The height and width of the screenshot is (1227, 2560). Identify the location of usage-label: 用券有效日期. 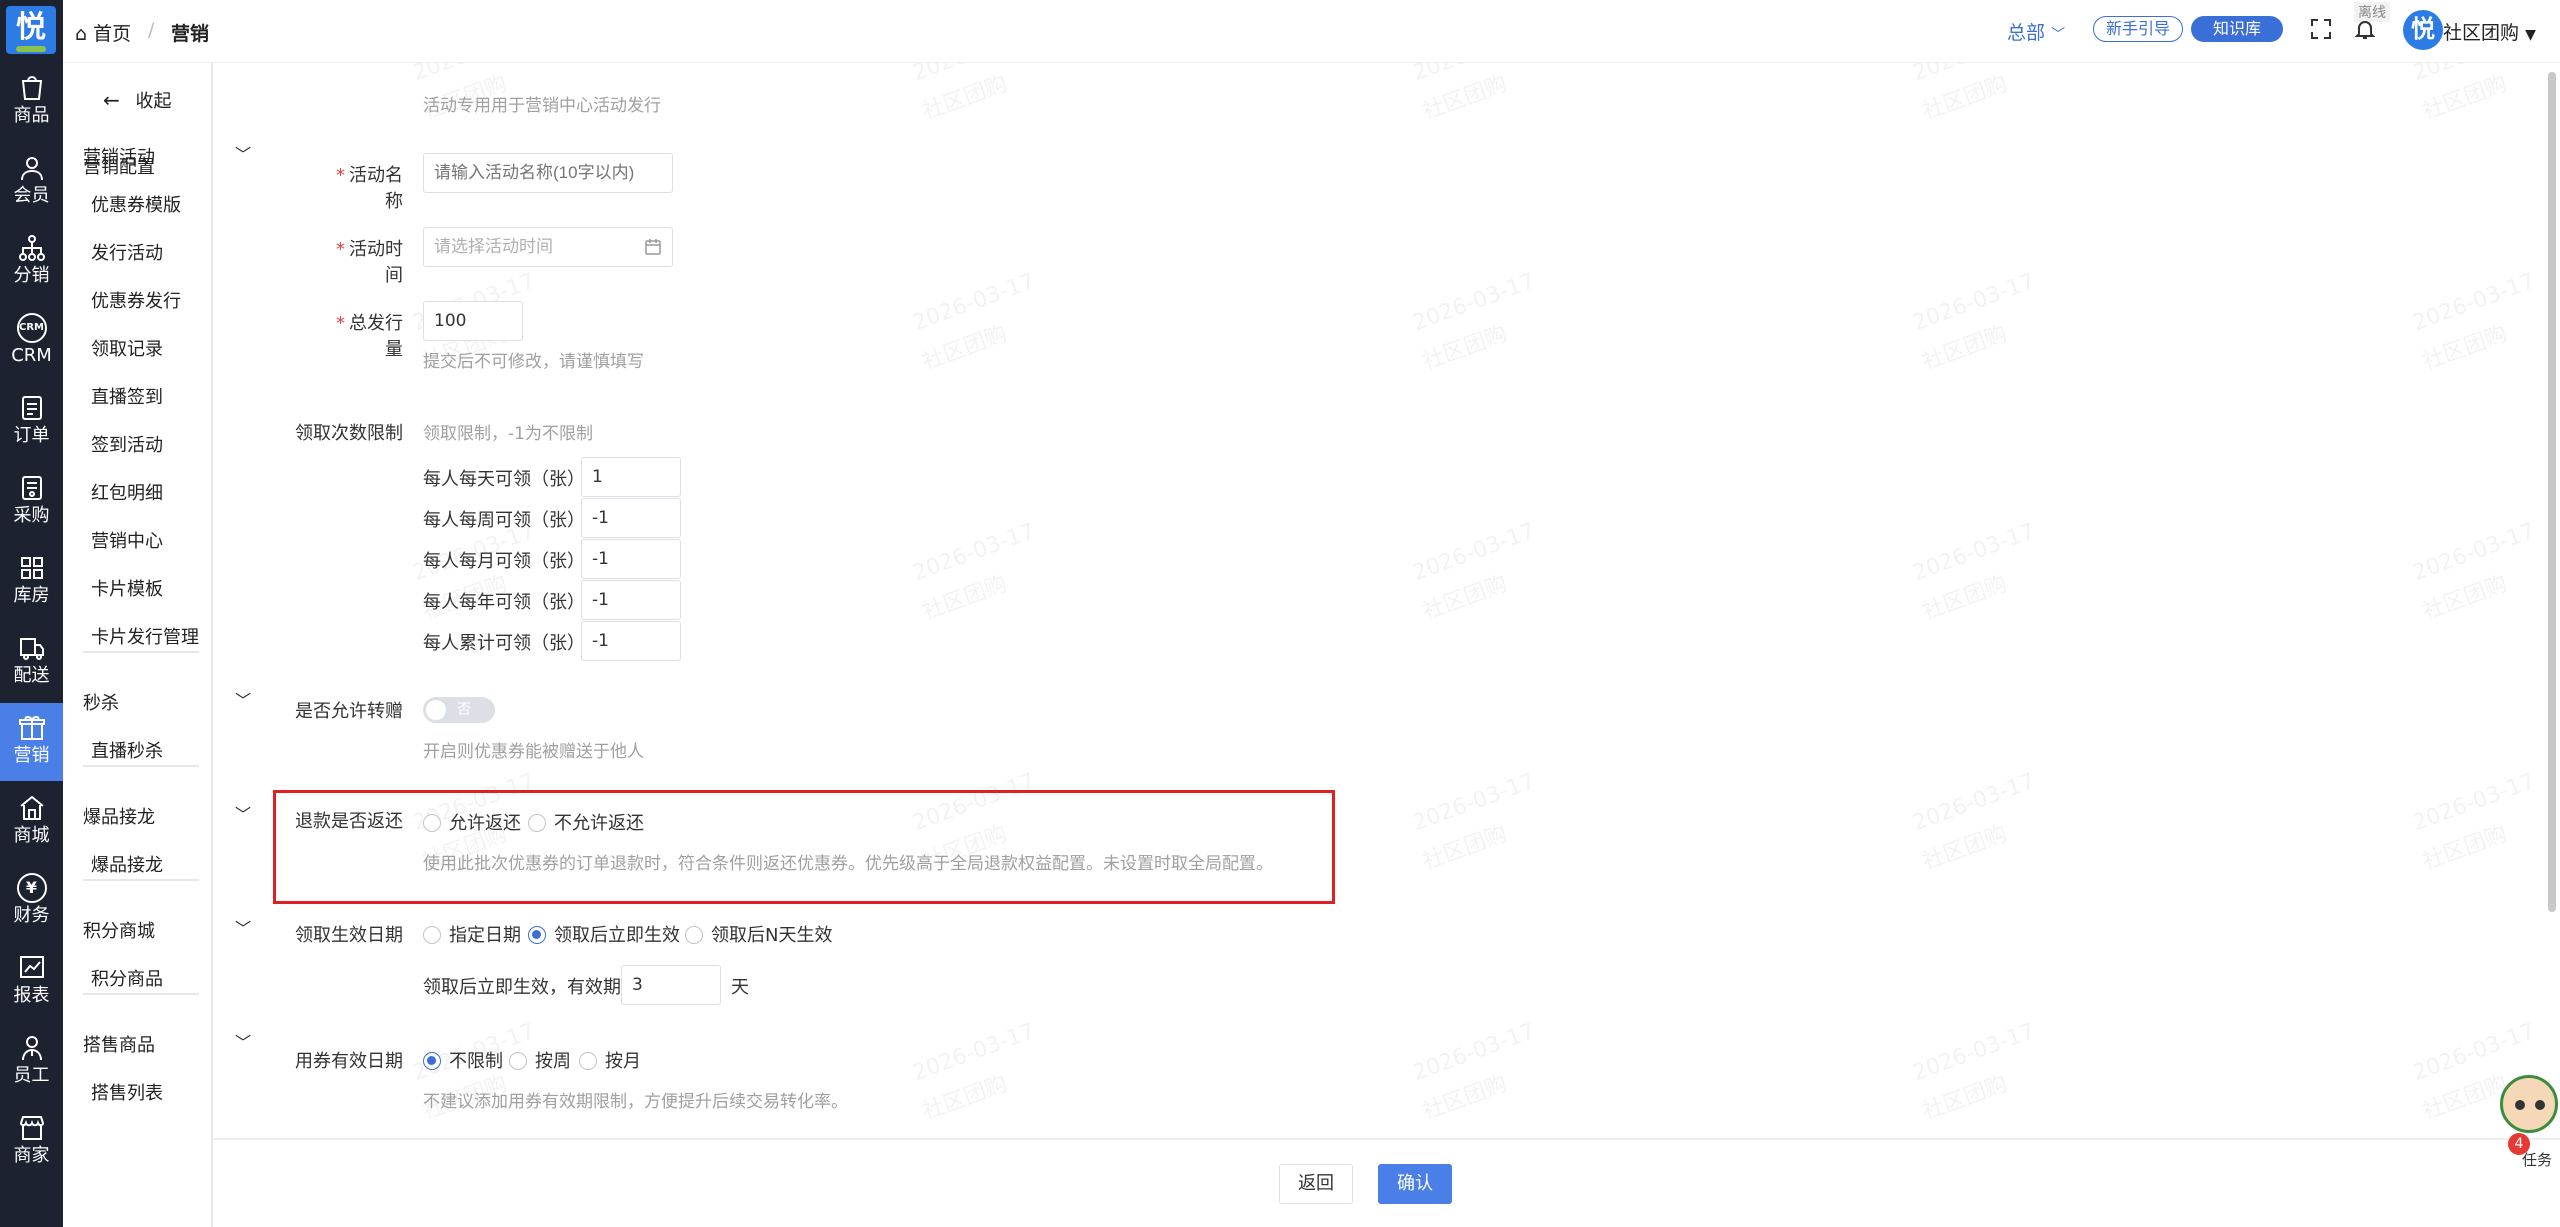
(349, 1061).